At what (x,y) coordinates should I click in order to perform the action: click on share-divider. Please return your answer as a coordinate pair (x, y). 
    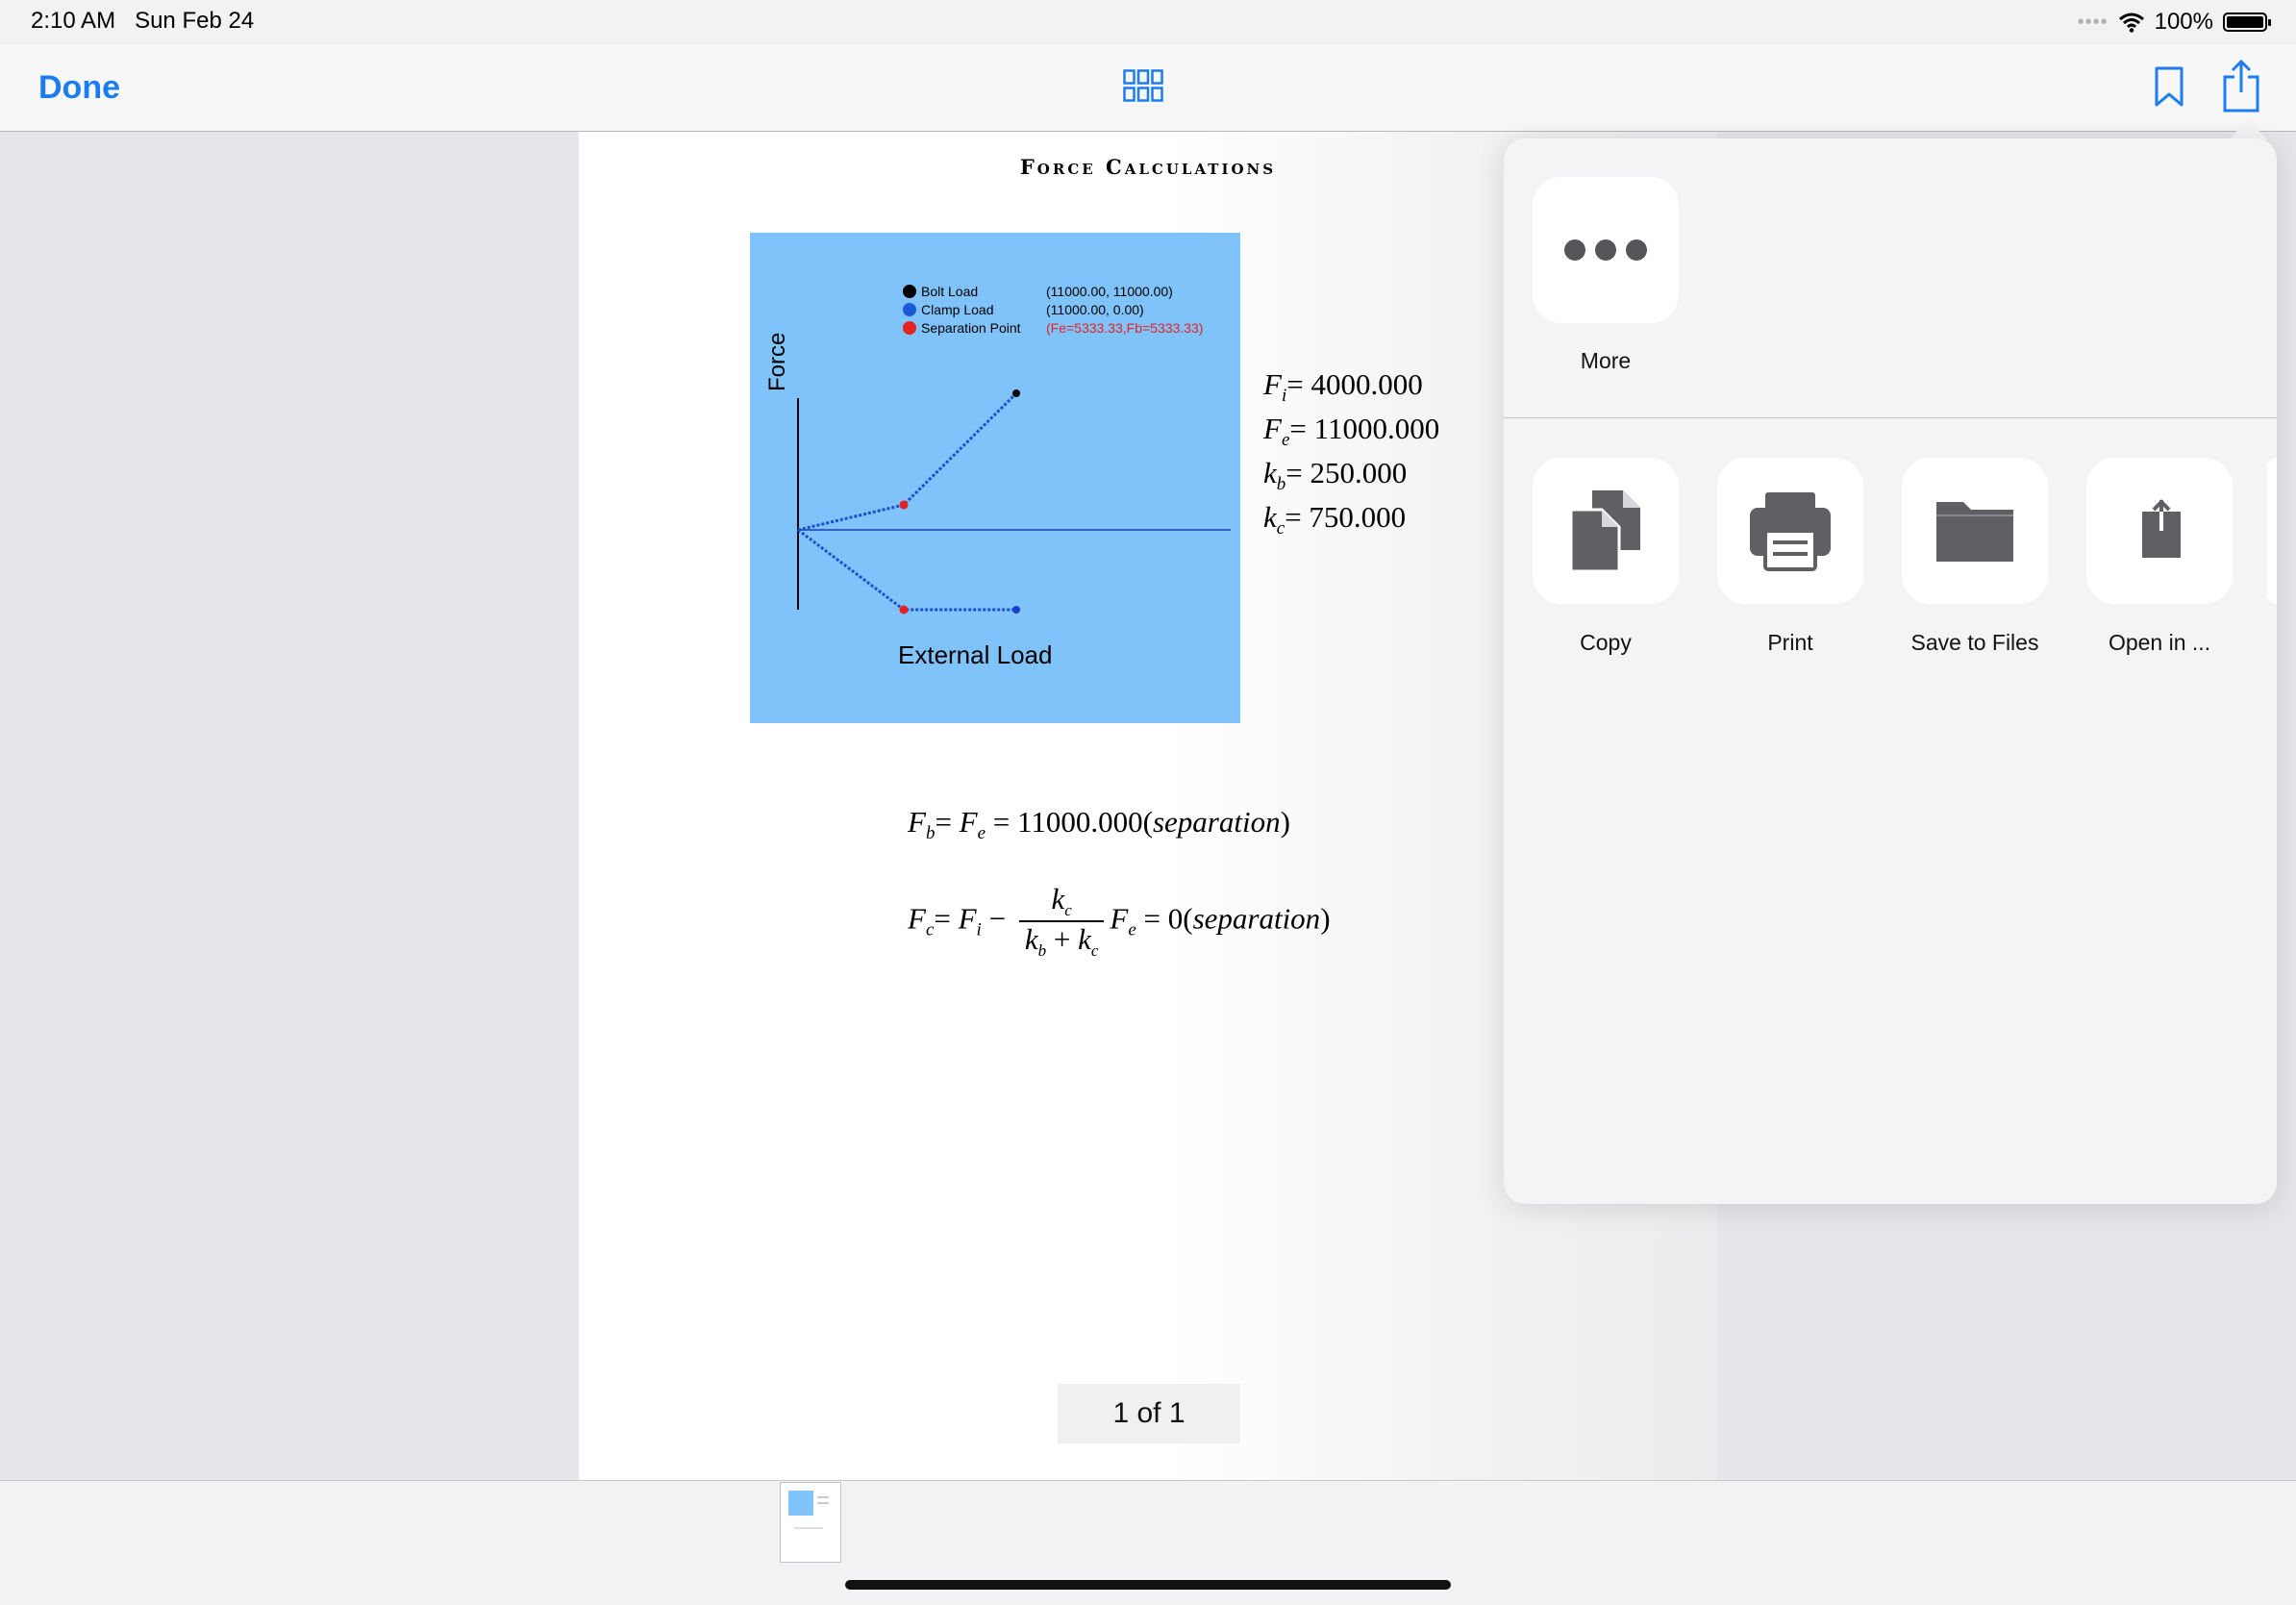
    Looking at the image, I should click on (1890, 417).